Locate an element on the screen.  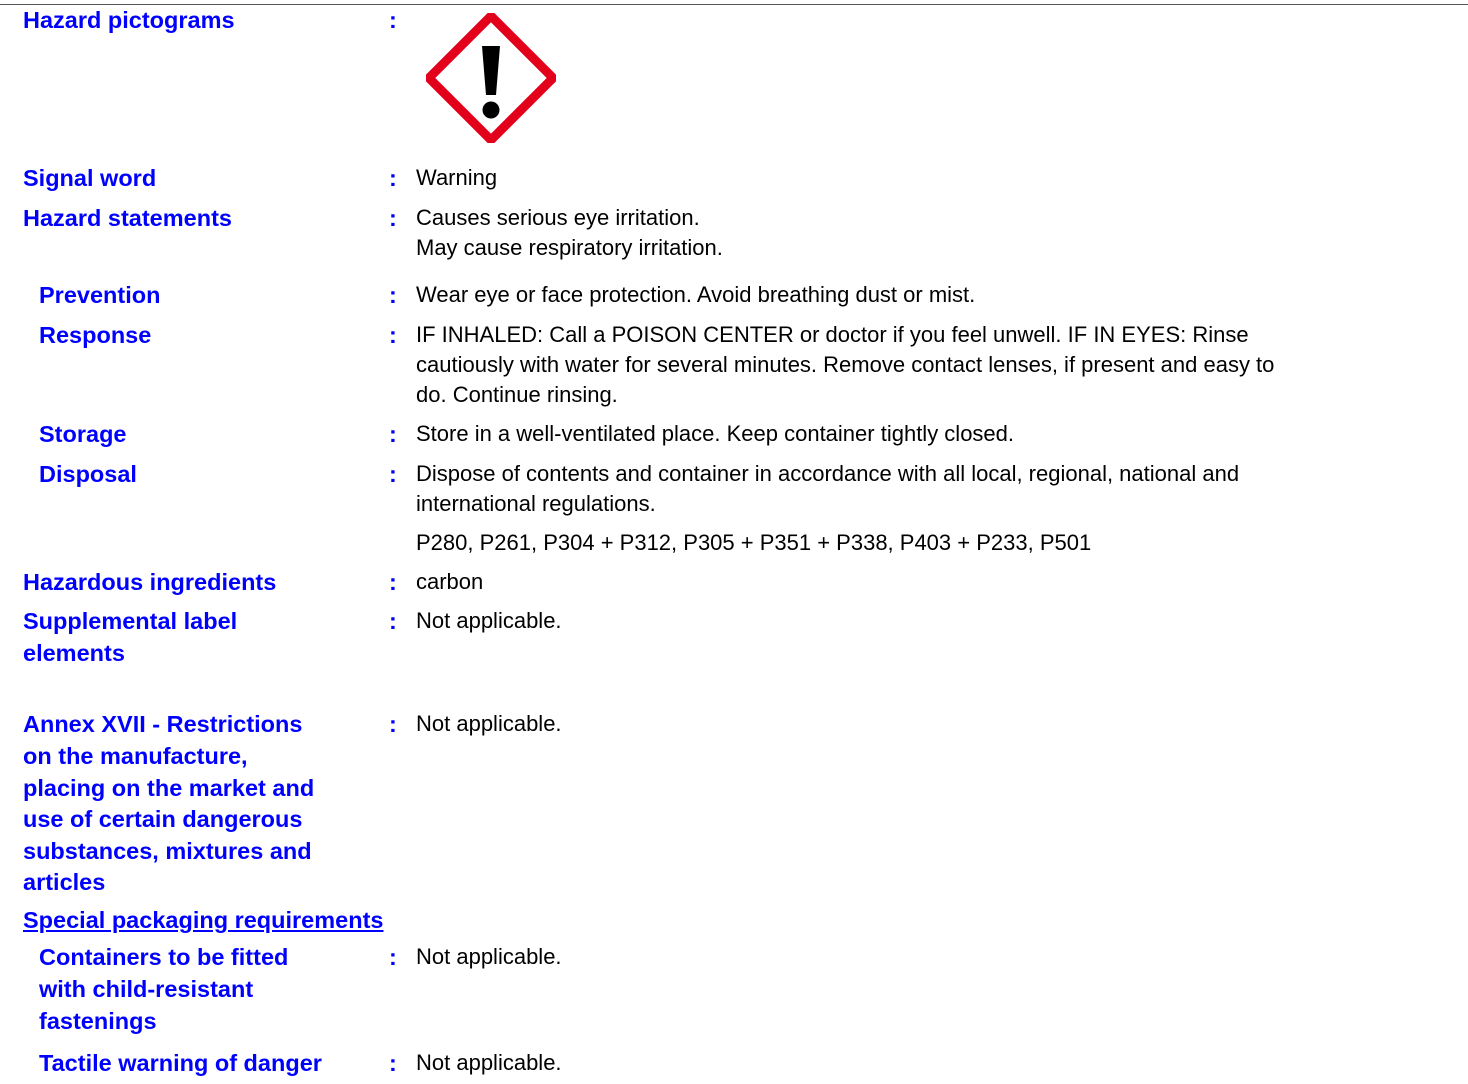
hazard-statement-line: Causes serious eye irritation. is located at coordinates (558, 217).